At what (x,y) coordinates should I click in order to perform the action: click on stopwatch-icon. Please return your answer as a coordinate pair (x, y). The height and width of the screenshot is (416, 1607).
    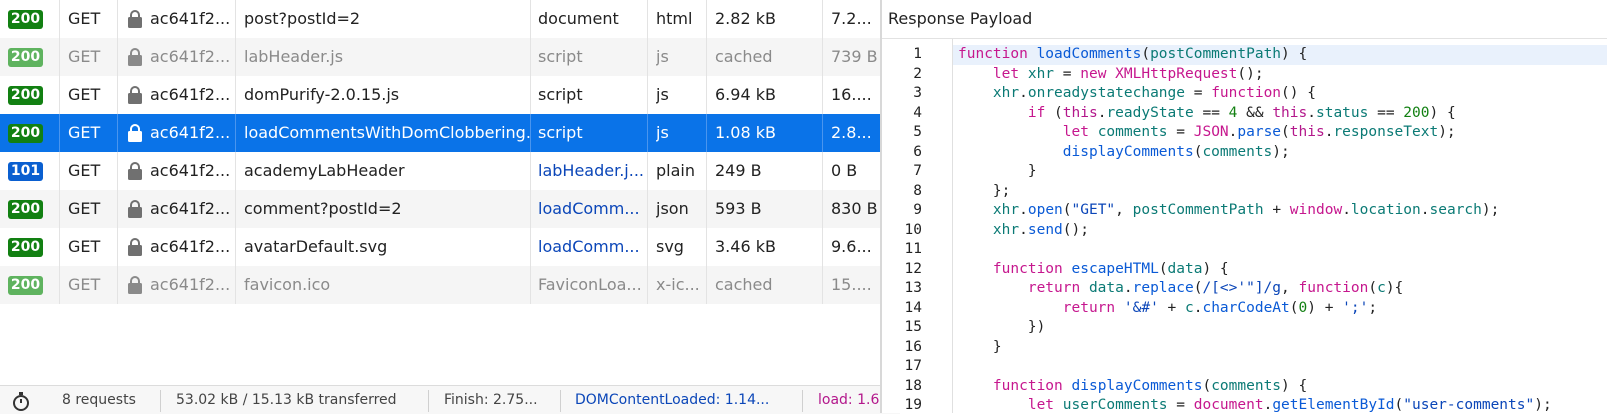
    Looking at the image, I should click on (21, 401).